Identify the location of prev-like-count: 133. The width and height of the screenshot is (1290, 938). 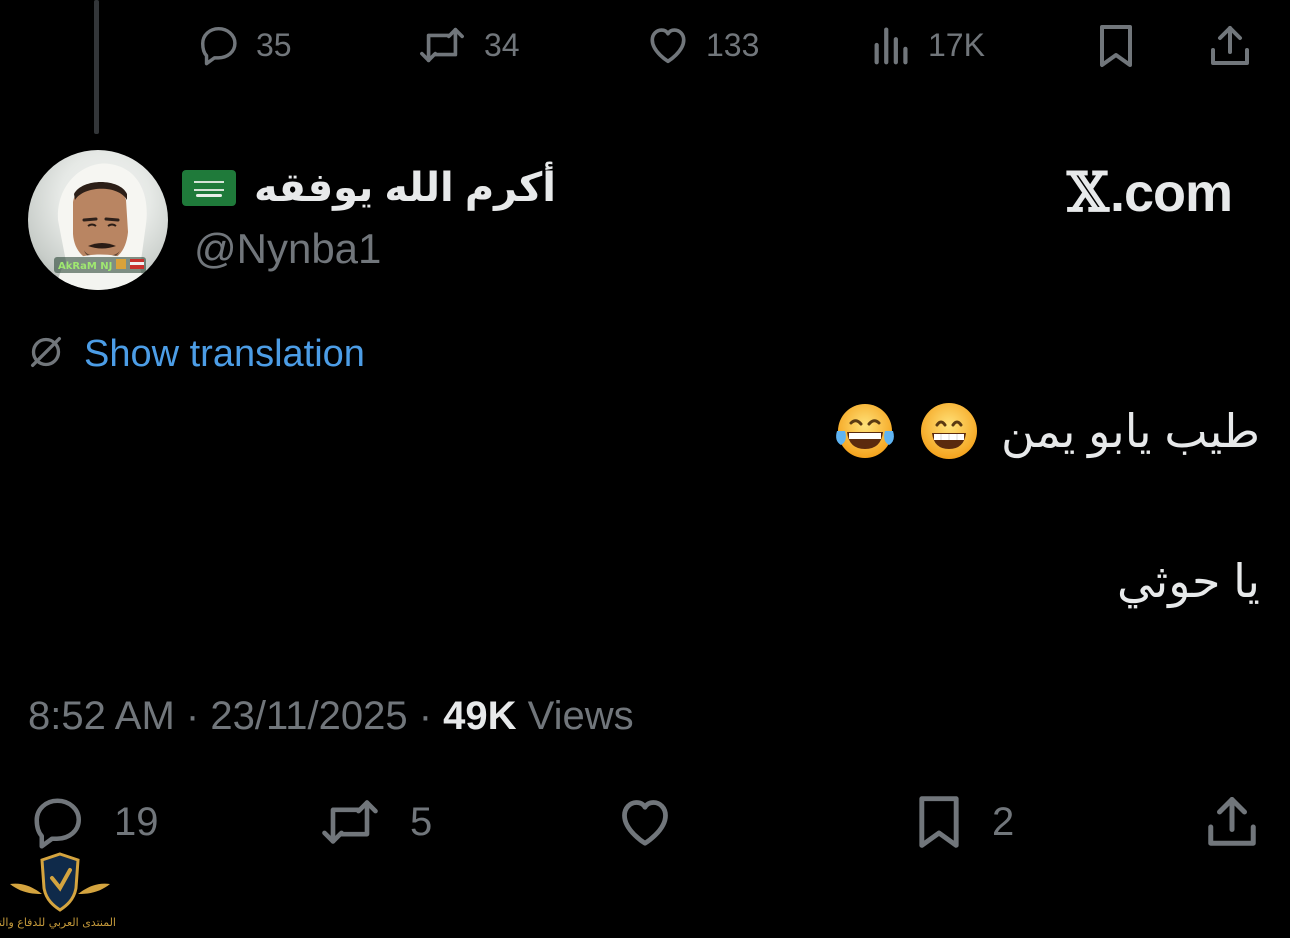
(733, 44).